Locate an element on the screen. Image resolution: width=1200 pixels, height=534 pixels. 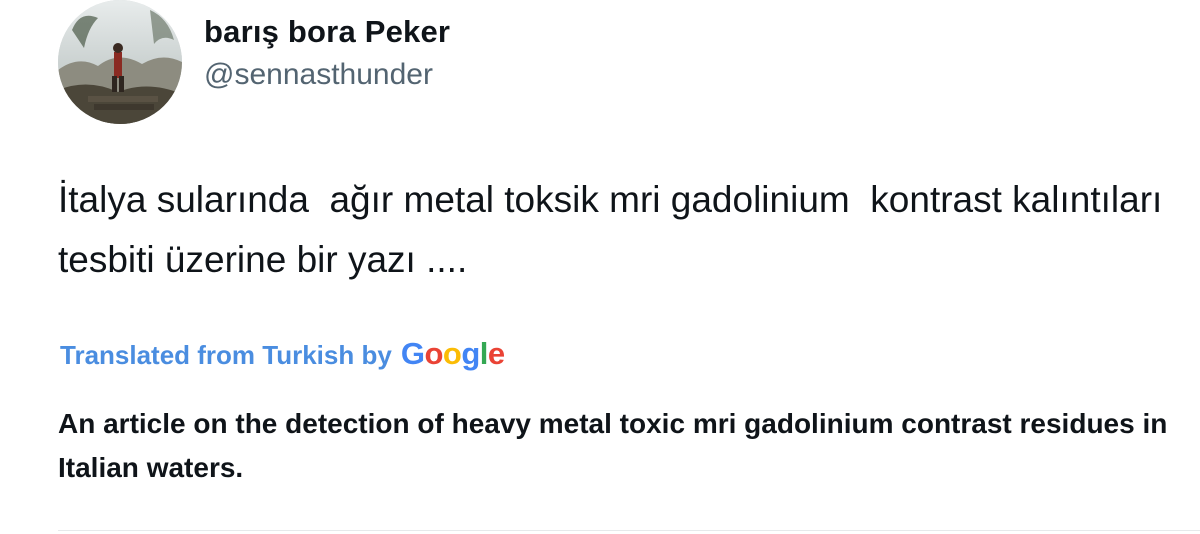
divider is located at coordinates (629, 530).